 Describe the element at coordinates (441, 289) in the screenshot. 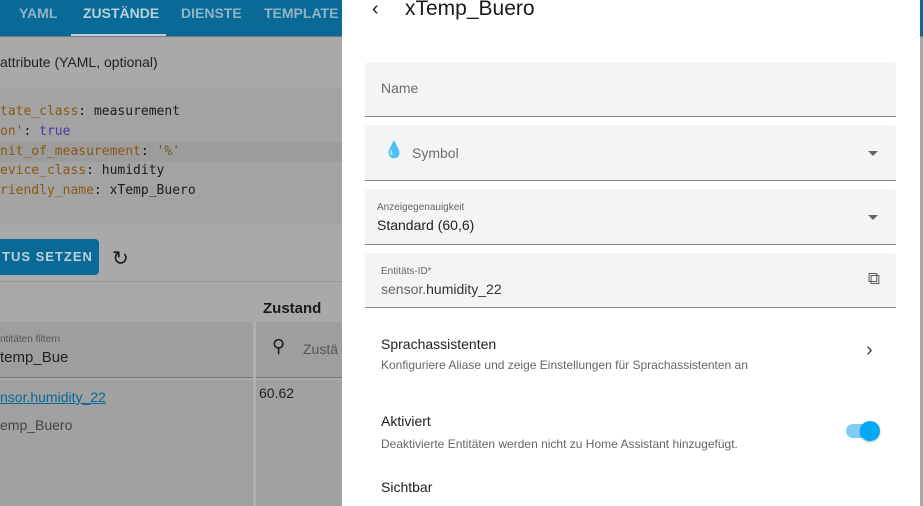

I see `entity-id-value: sensor.humidity_22` at that location.